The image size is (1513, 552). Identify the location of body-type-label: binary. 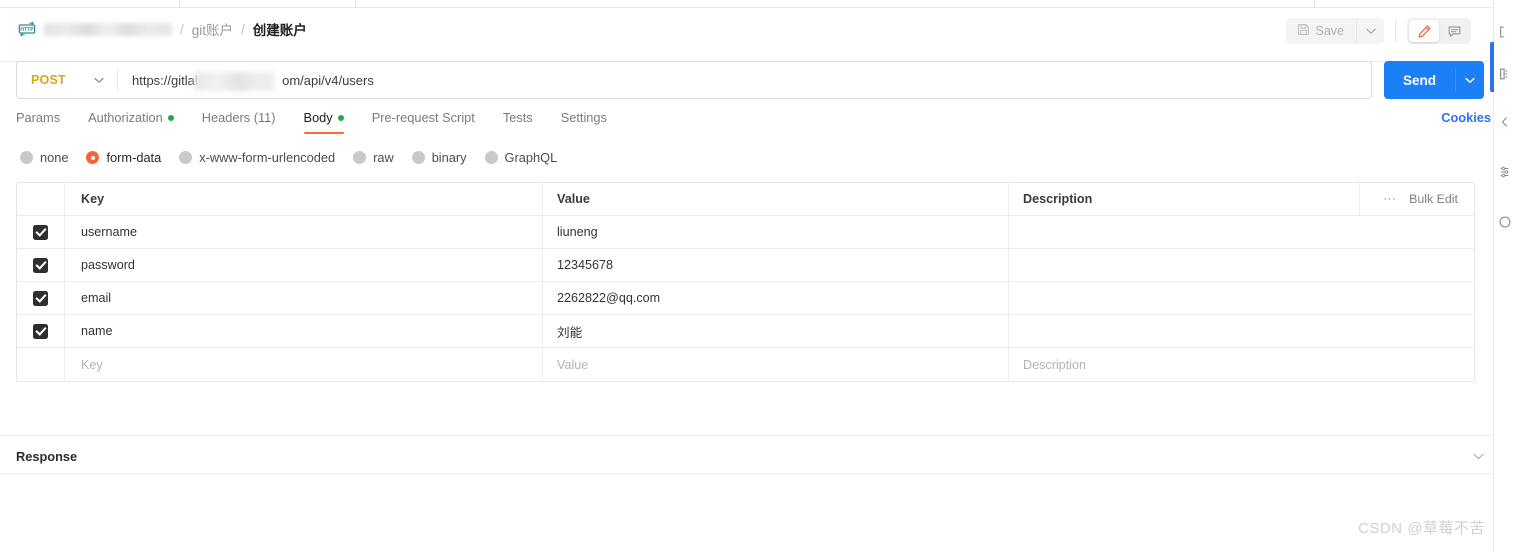
(449, 157).